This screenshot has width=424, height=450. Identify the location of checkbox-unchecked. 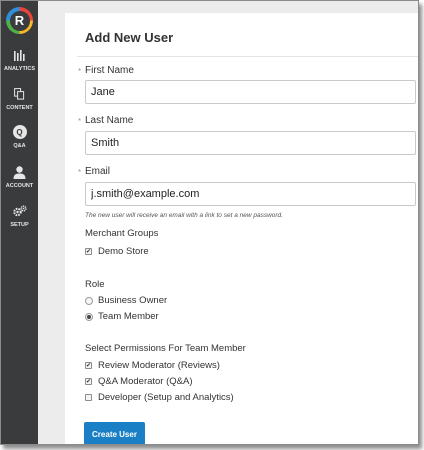
(88, 397).